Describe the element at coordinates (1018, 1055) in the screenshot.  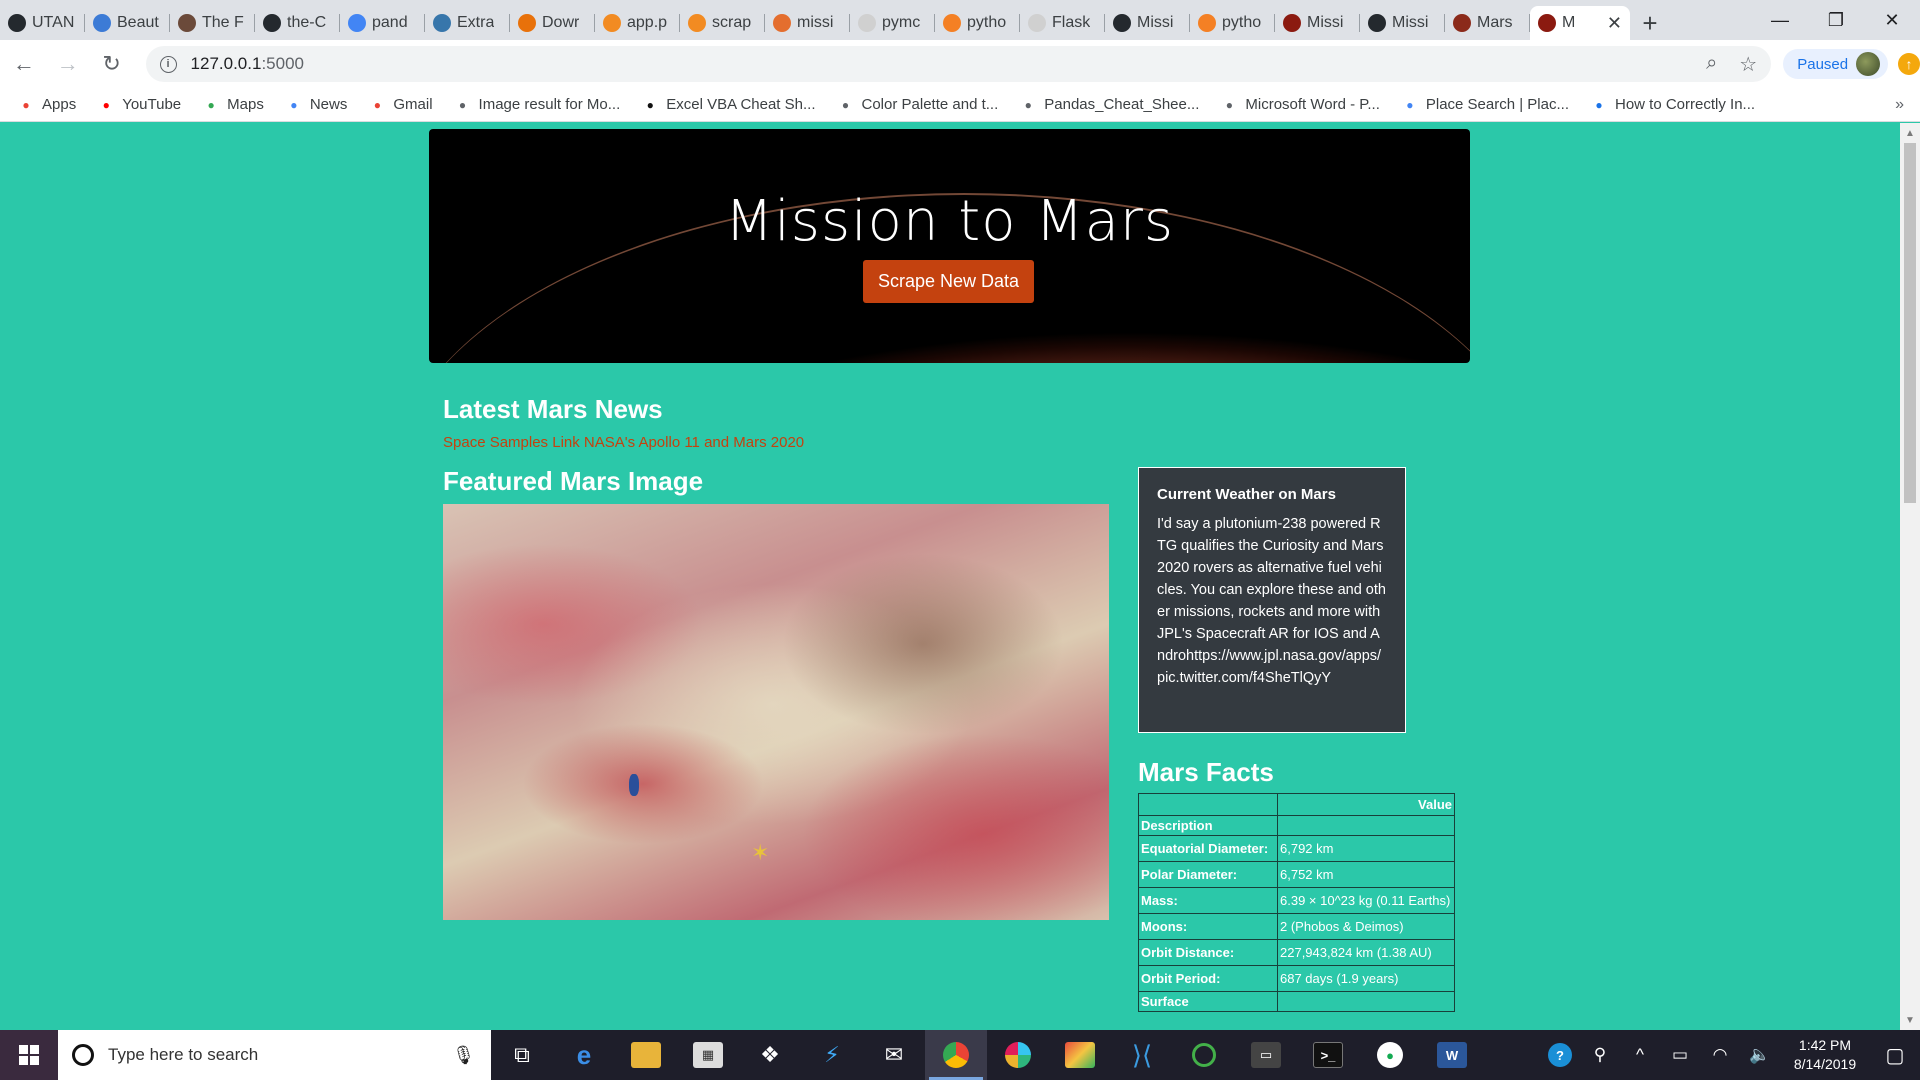
I see `slack-icon` at that location.